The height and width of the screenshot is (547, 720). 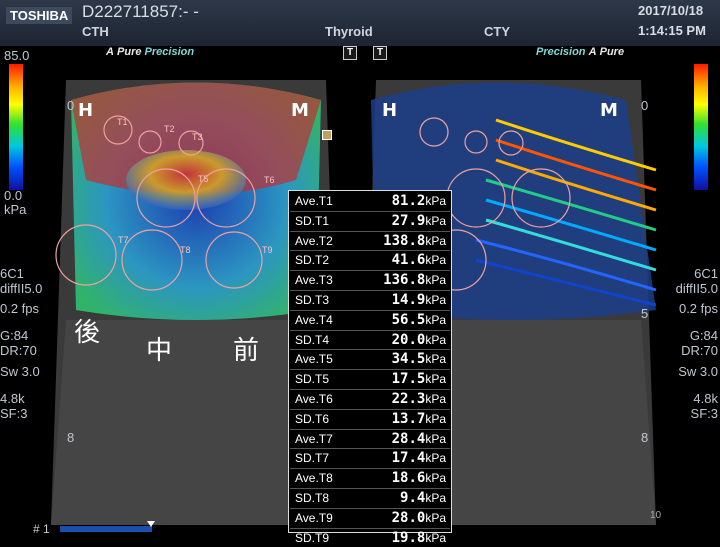 What do you see at coordinates (151, 524) in the screenshot?
I see `cine-marker-icon` at bounding box center [151, 524].